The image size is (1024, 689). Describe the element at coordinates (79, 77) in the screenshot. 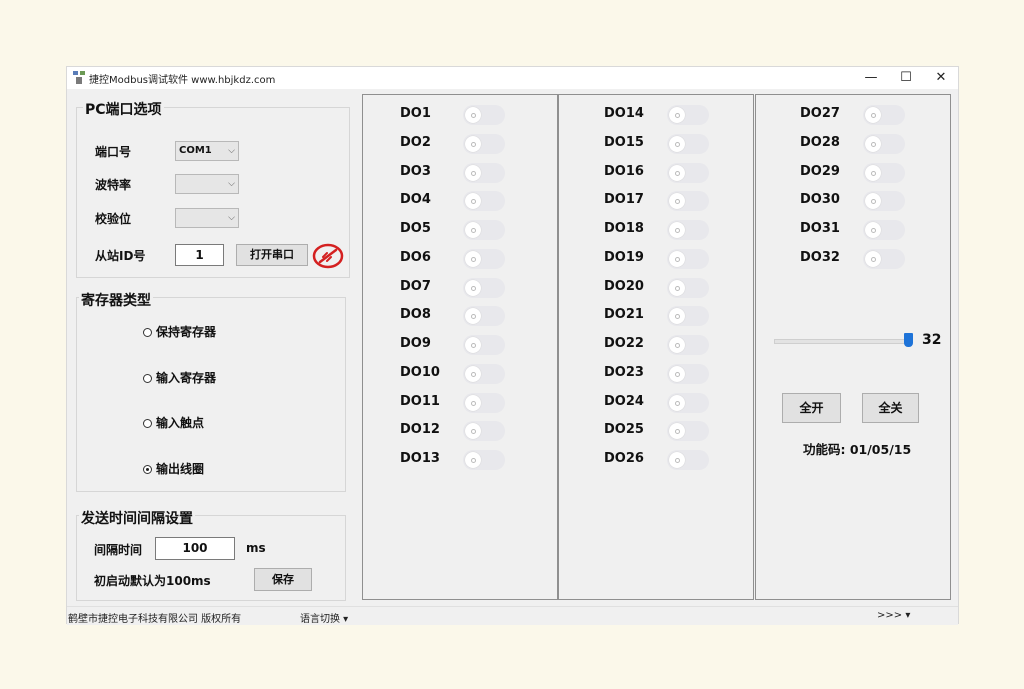

I see `app-icon` at that location.